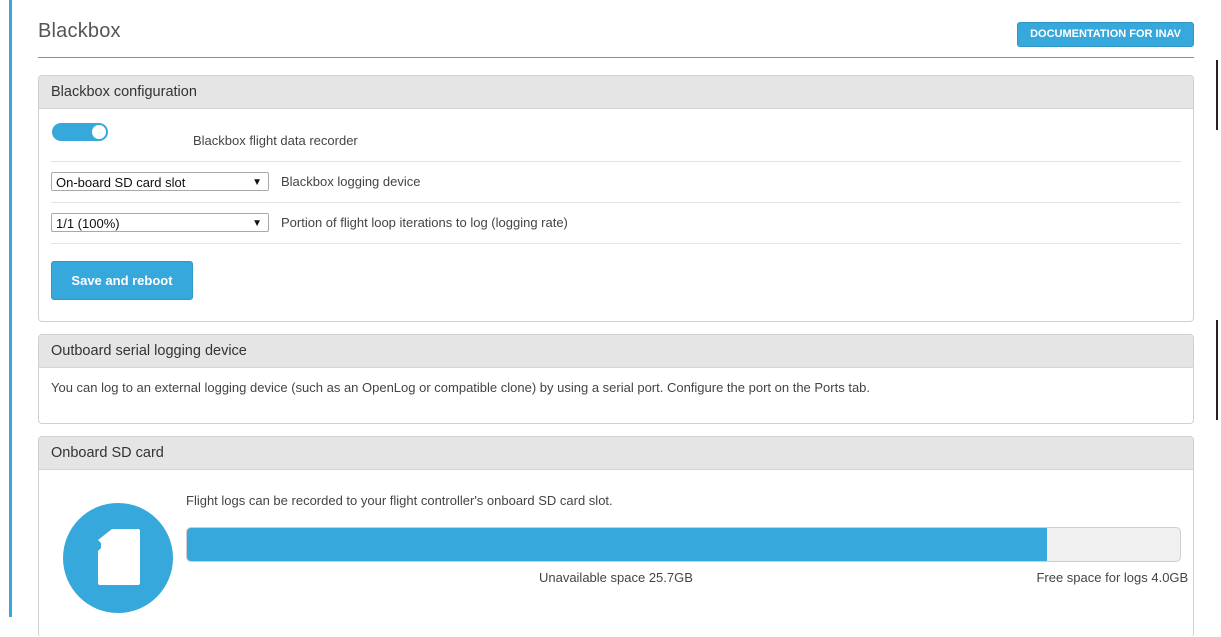 The image size is (1221, 637). What do you see at coordinates (616, 135) in the screenshot?
I see `recorder-toggle-row: Blackbox flight data recorder` at bounding box center [616, 135].